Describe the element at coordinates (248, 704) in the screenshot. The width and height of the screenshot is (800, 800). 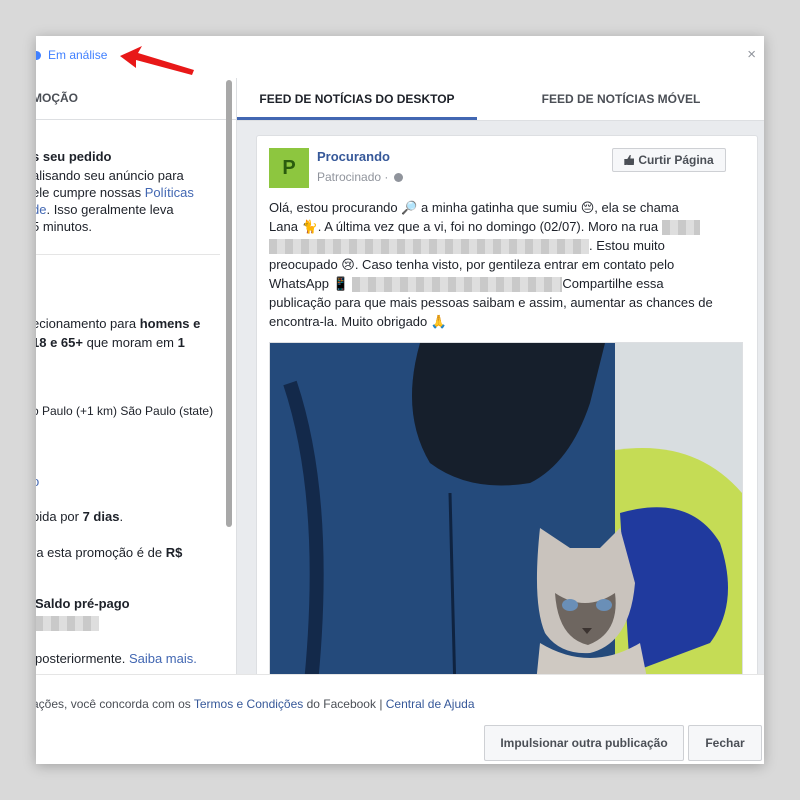
I see `terms-link: Termos e Condições` at that location.